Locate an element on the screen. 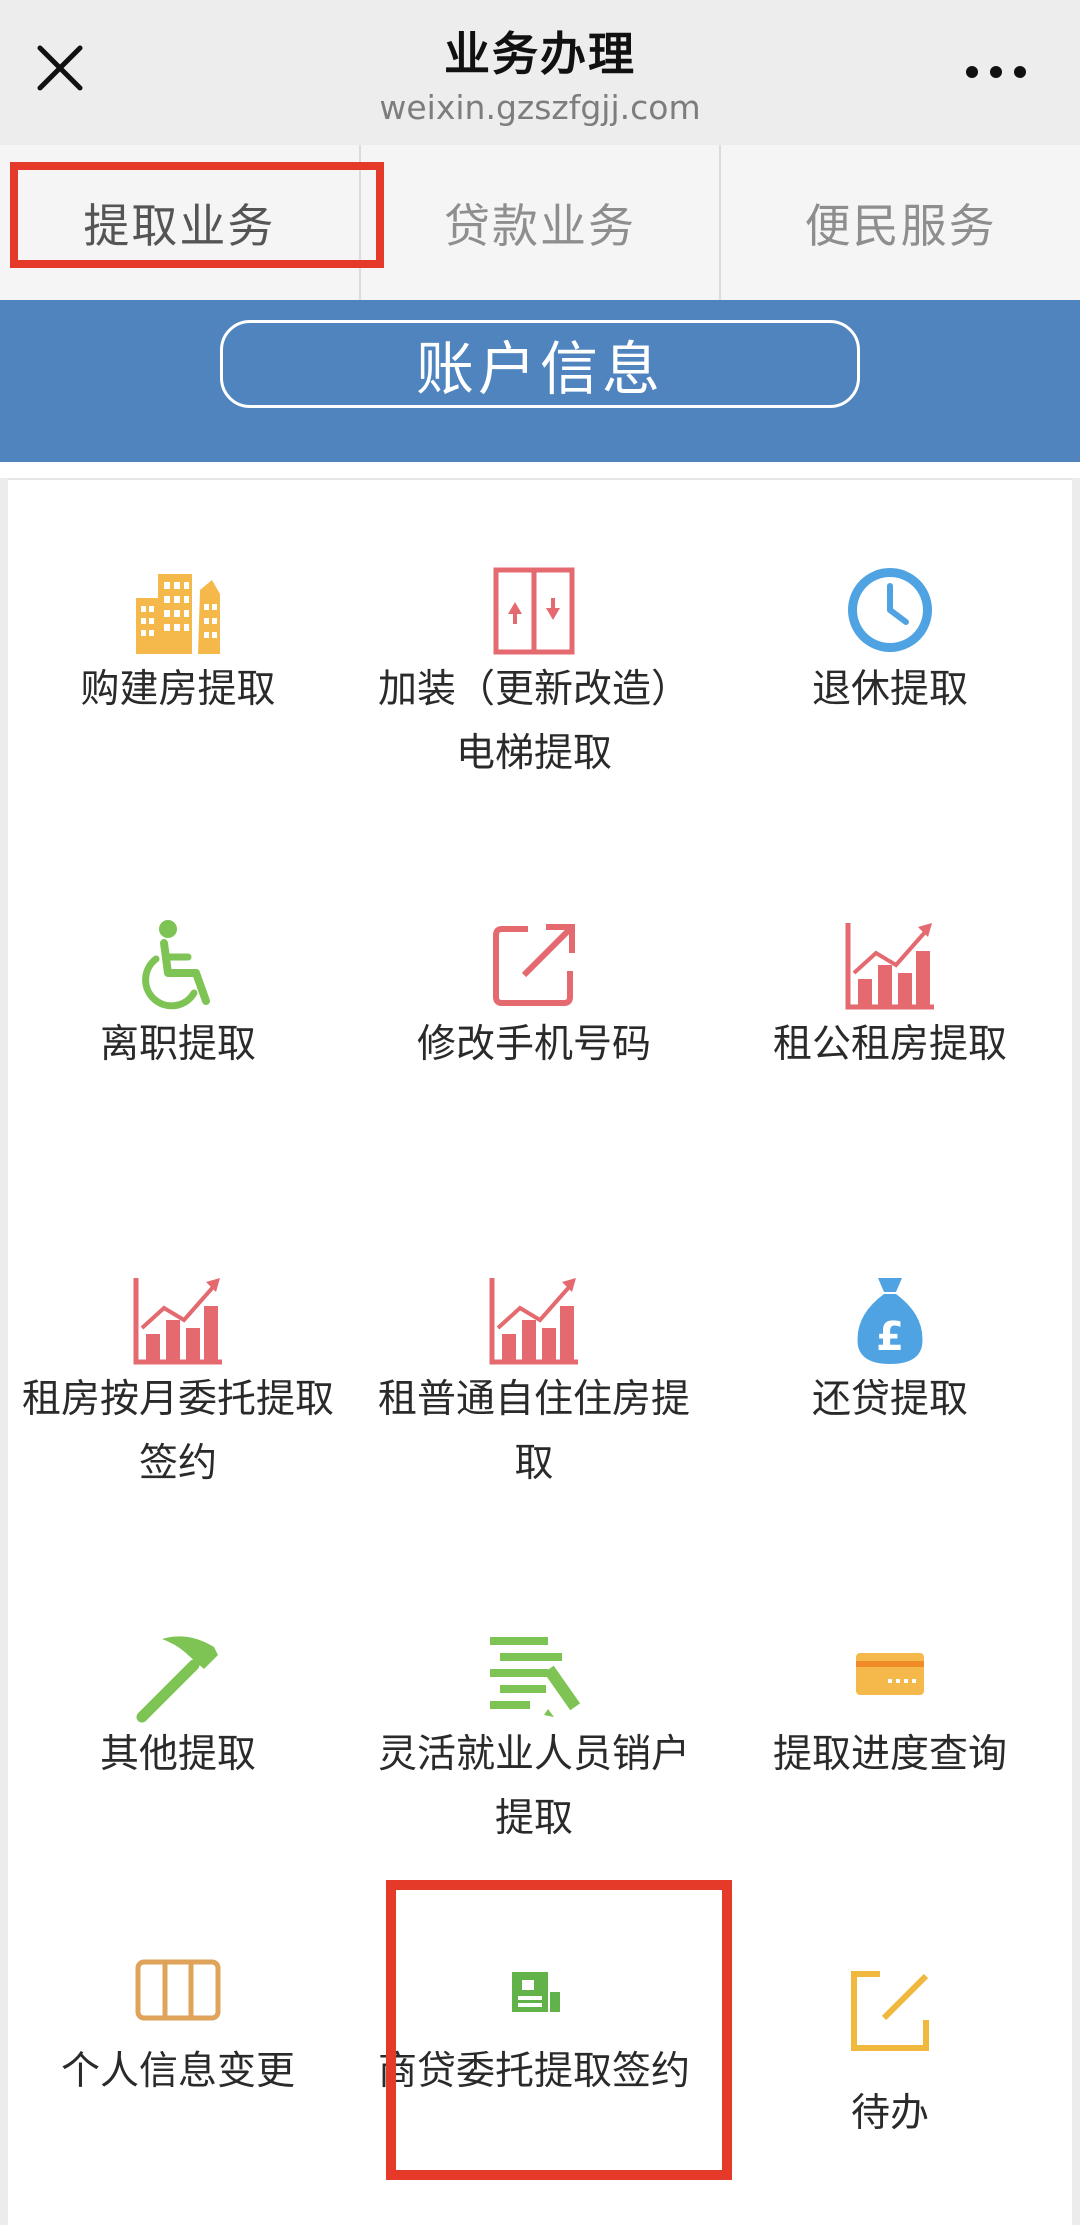 The height and width of the screenshot is (2225, 1080). card-icon is located at coordinates (890, 1675).